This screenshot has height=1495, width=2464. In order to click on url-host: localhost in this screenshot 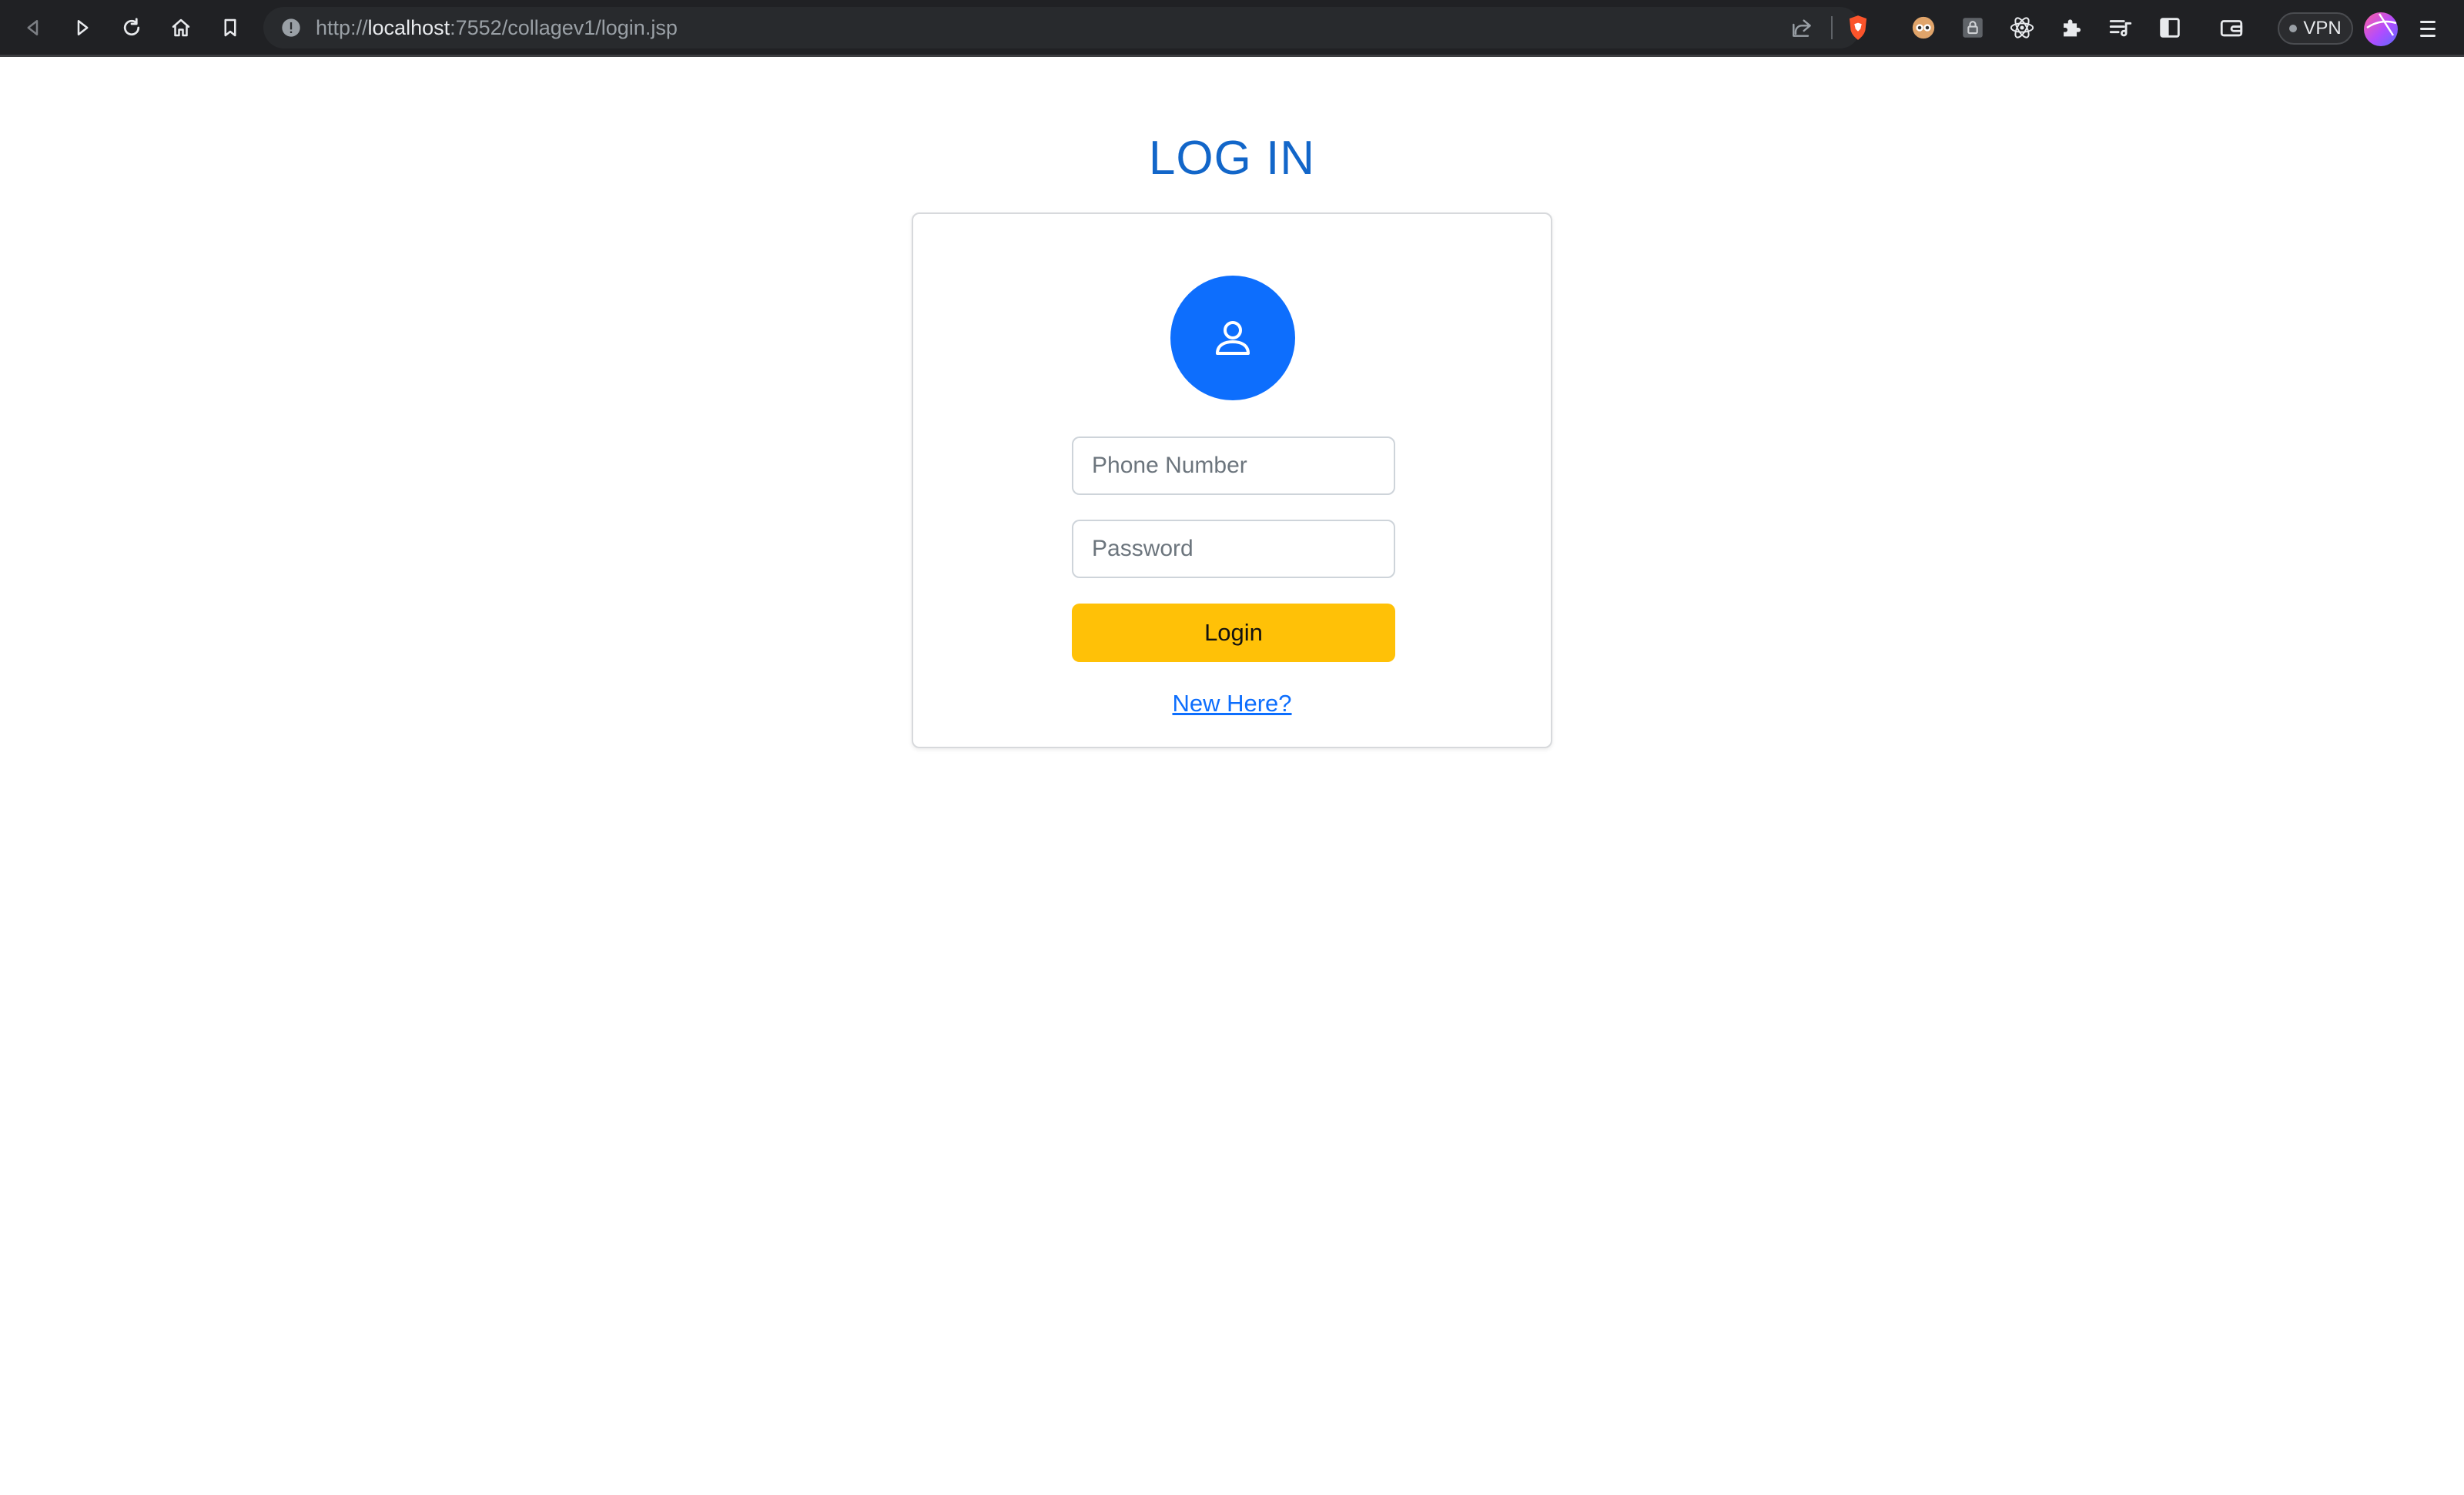, I will do `click(409, 28)`.